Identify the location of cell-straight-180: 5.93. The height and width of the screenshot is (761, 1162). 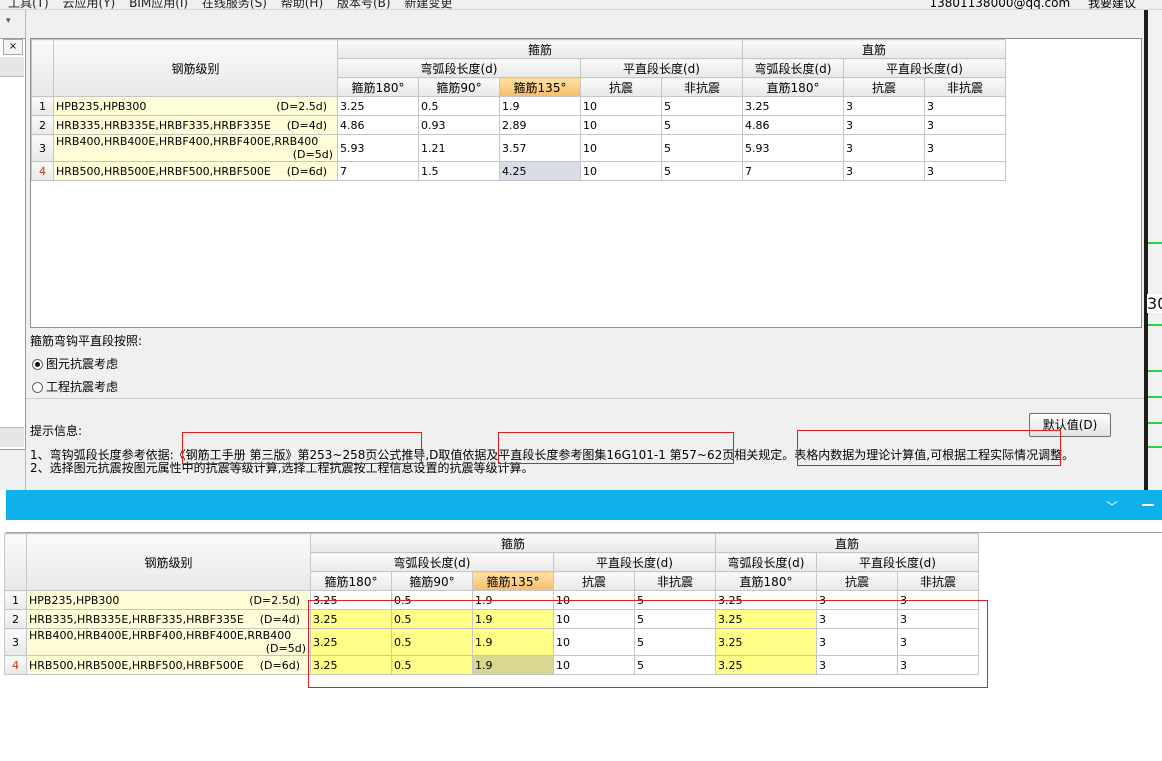
(793, 148).